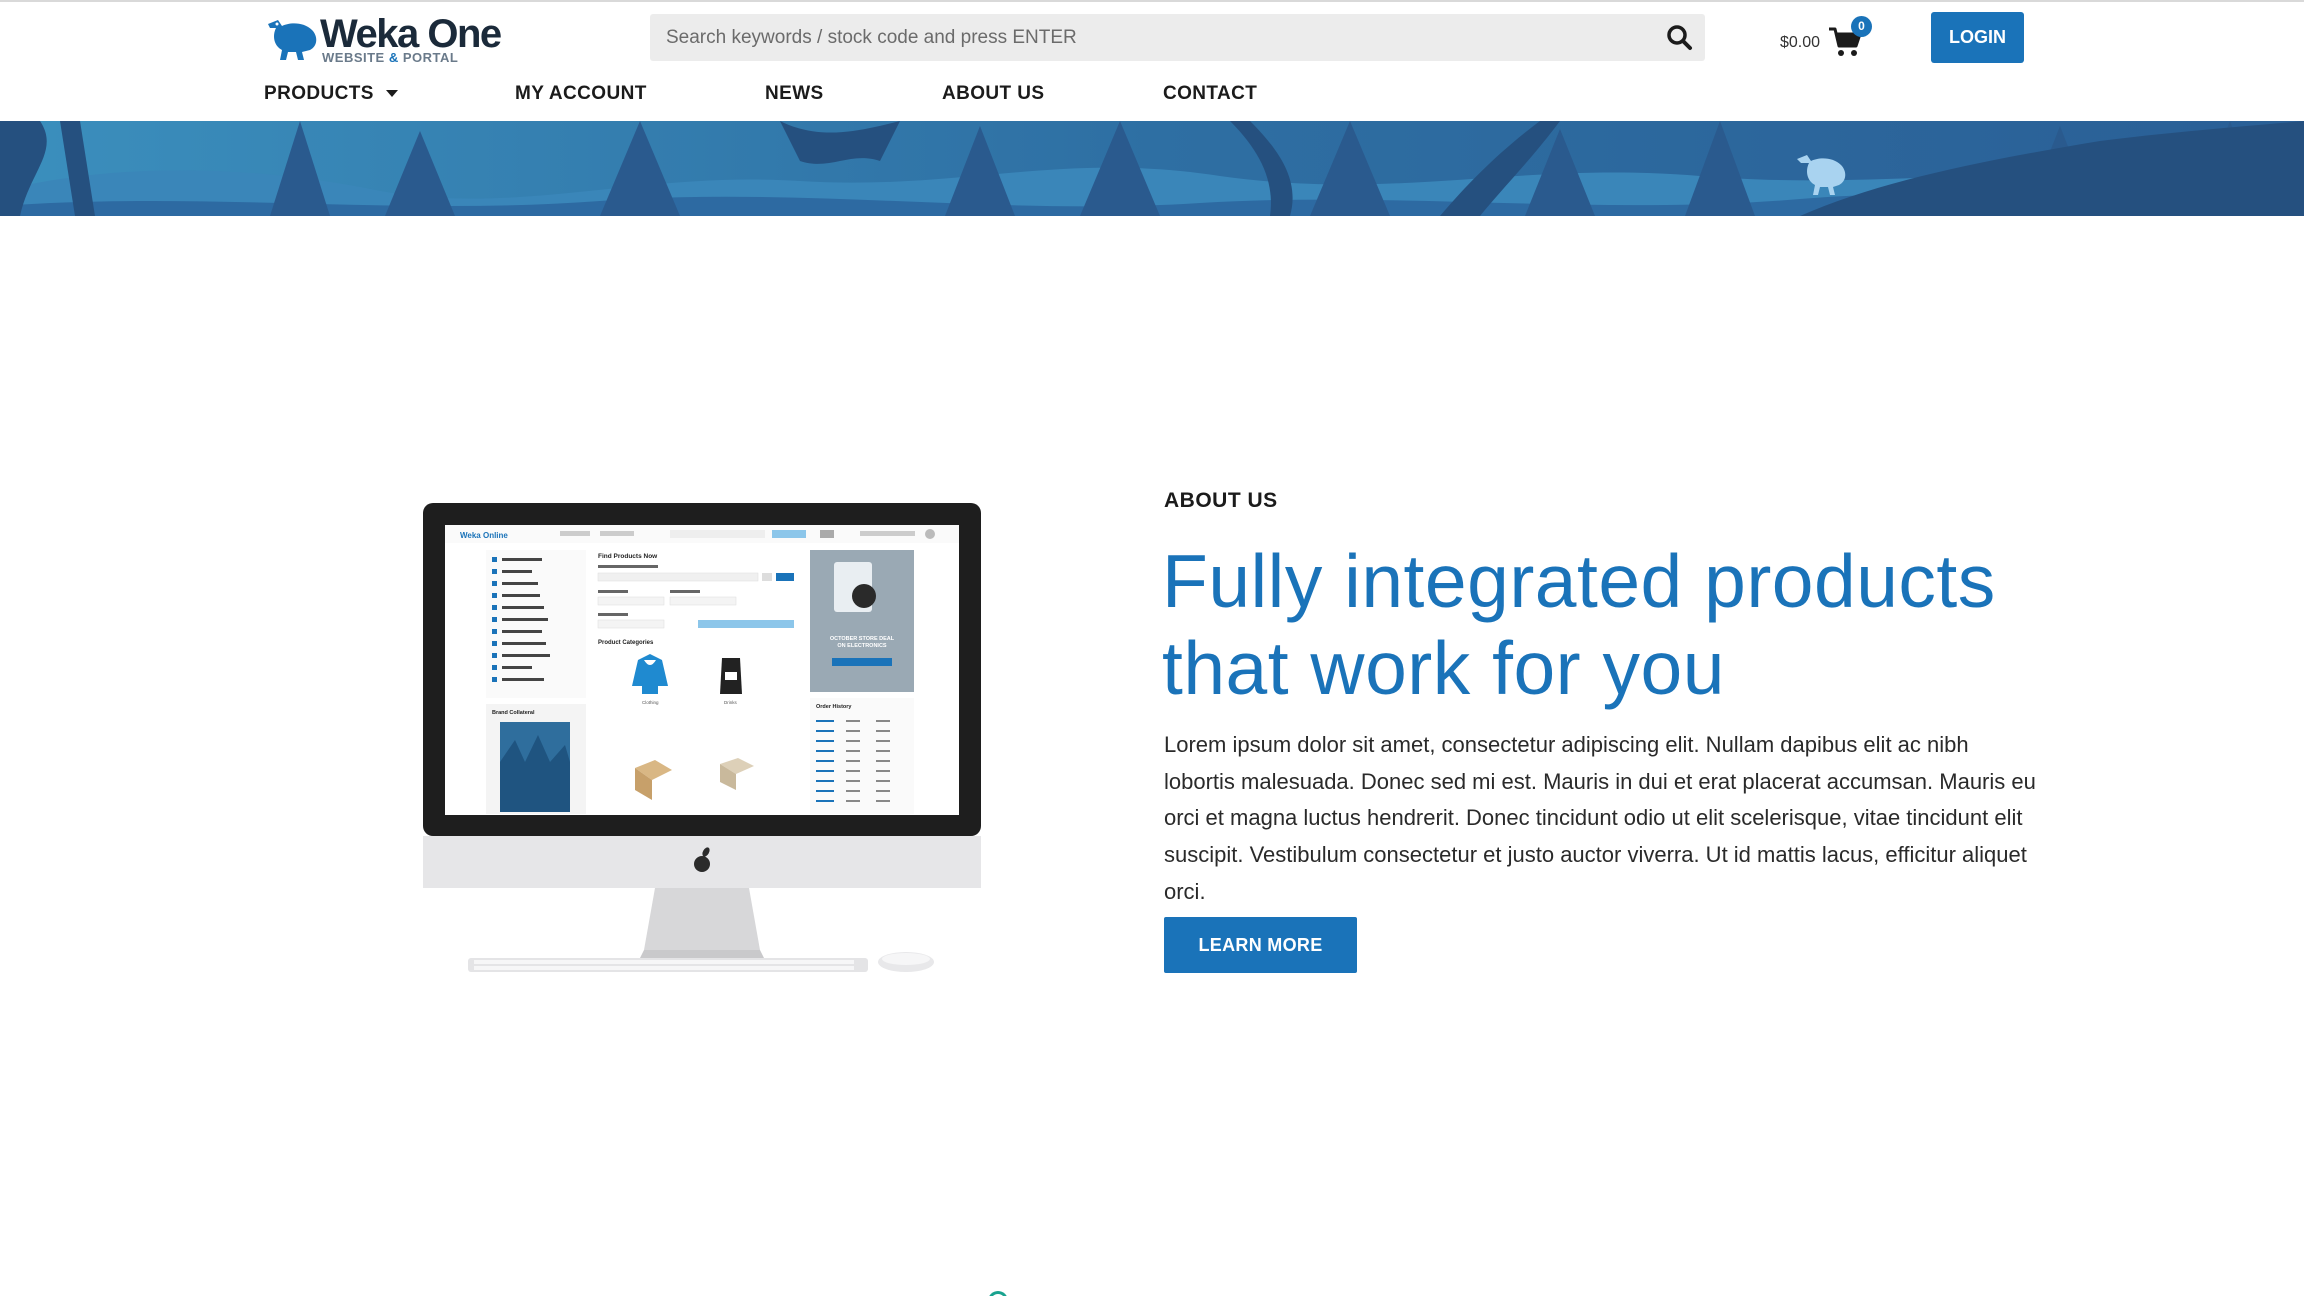 This screenshot has width=2304, height=1296. What do you see at coordinates (1260, 945) in the screenshot?
I see `learn-more-button: LEARN MORE` at bounding box center [1260, 945].